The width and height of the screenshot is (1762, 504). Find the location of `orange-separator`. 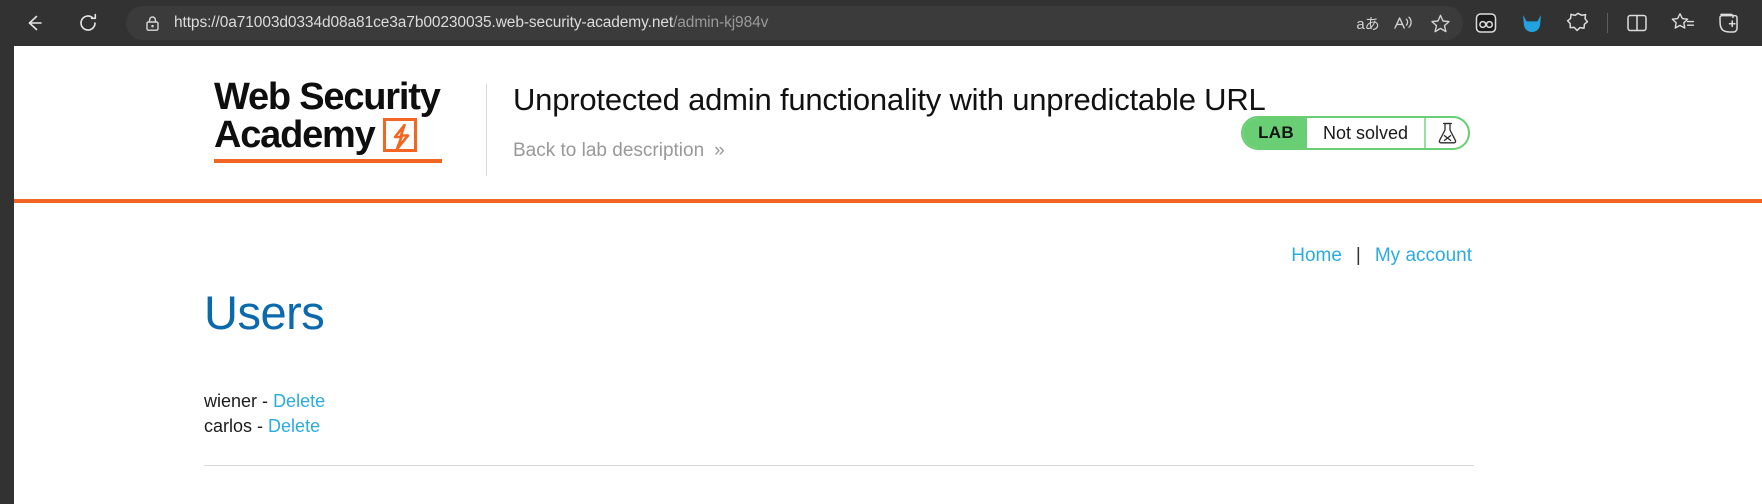

orange-separator is located at coordinates (888, 201).